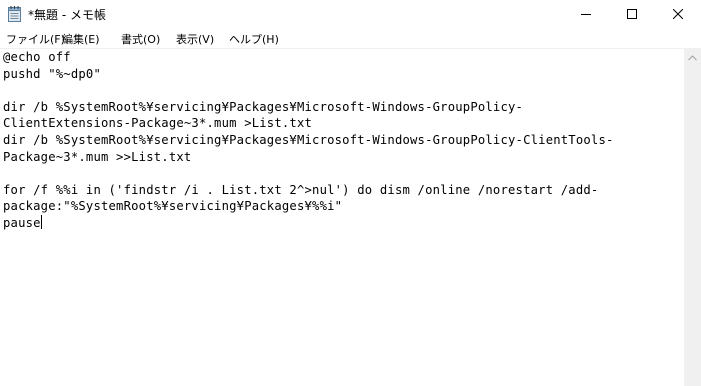 The height and width of the screenshot is (386, 701). I want to click on editor-line: pause, so click(22, 222).